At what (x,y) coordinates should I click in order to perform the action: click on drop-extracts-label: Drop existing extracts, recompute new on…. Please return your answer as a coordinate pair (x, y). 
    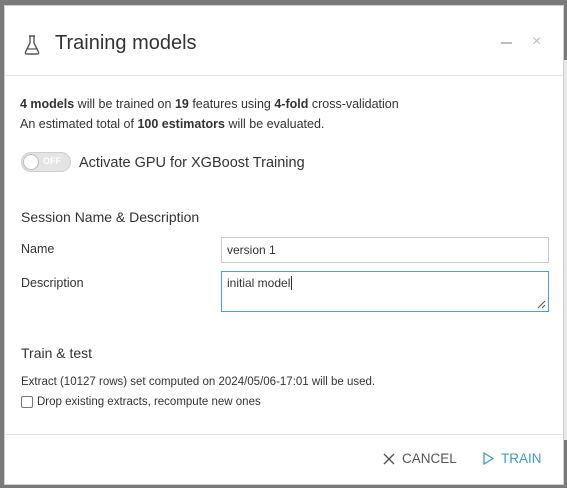
    Looking at the image, I should click on (149, 402).